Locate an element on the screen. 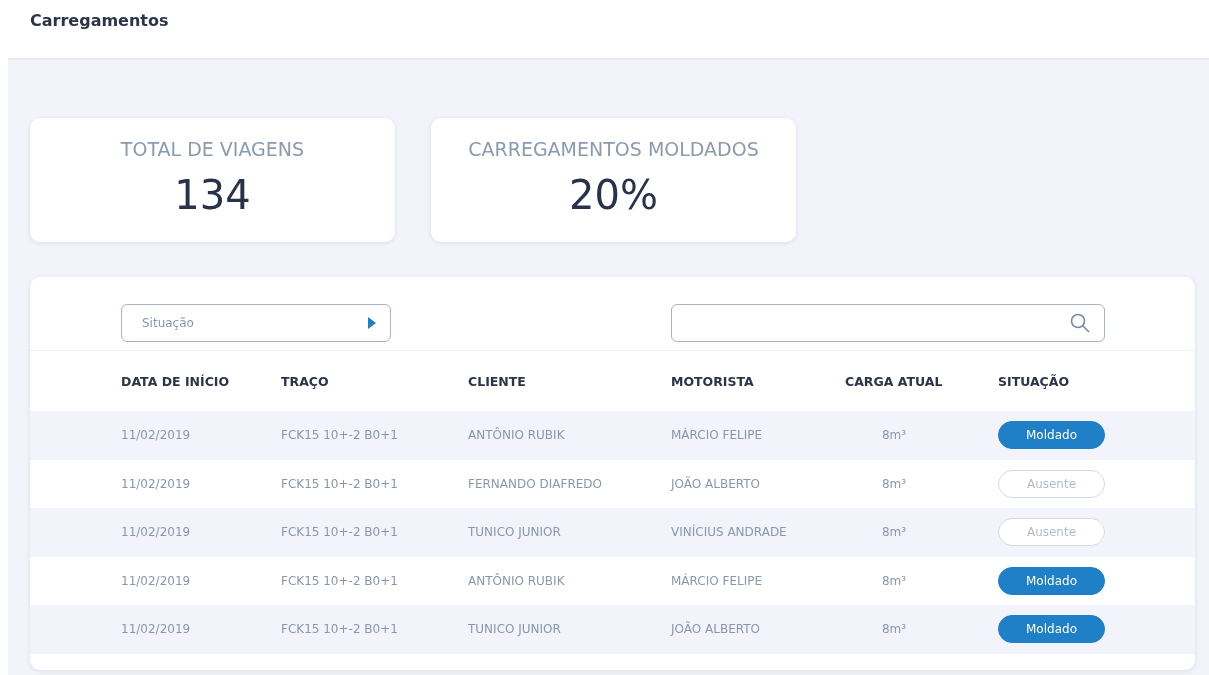  stat-value: 20% is located at coordinates (613, 195).